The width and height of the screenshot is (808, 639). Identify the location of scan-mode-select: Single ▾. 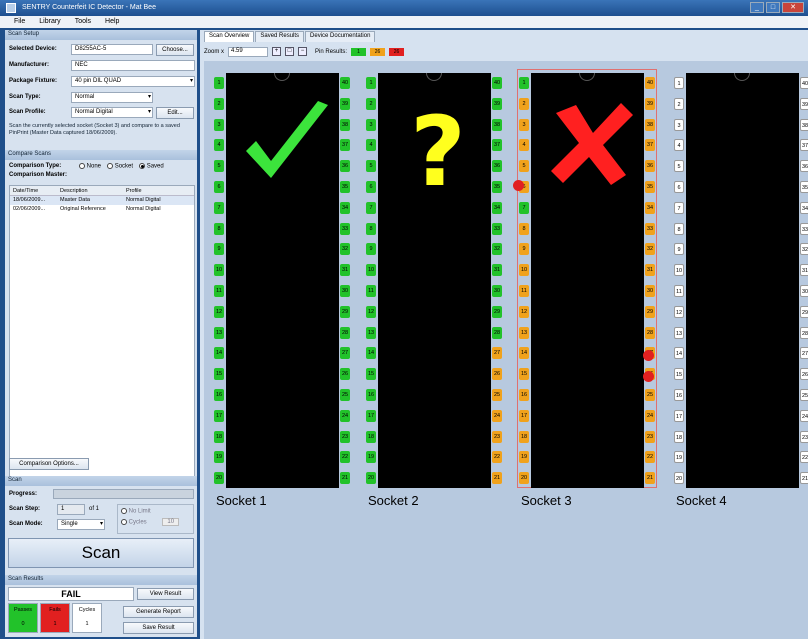
(81, 524).